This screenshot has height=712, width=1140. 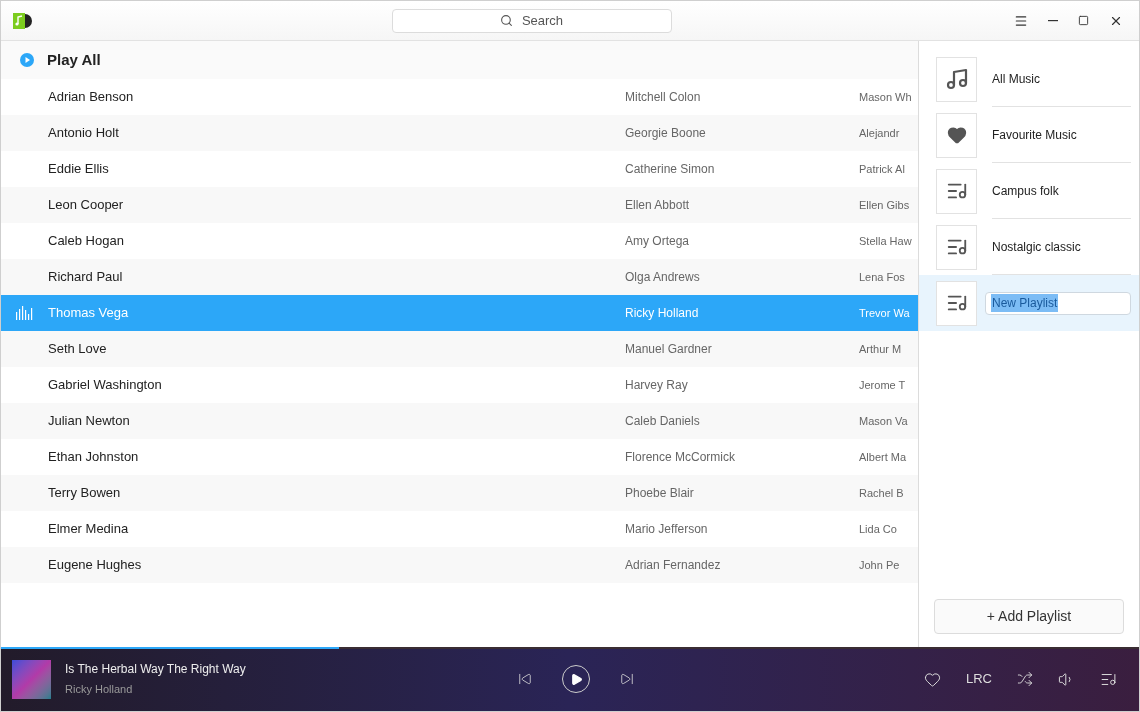 What do you see at coordinates (1036, 247) in the screenshot?
I see `playlist-name: Nostalgic classic` at bounding box center [1036, 247].